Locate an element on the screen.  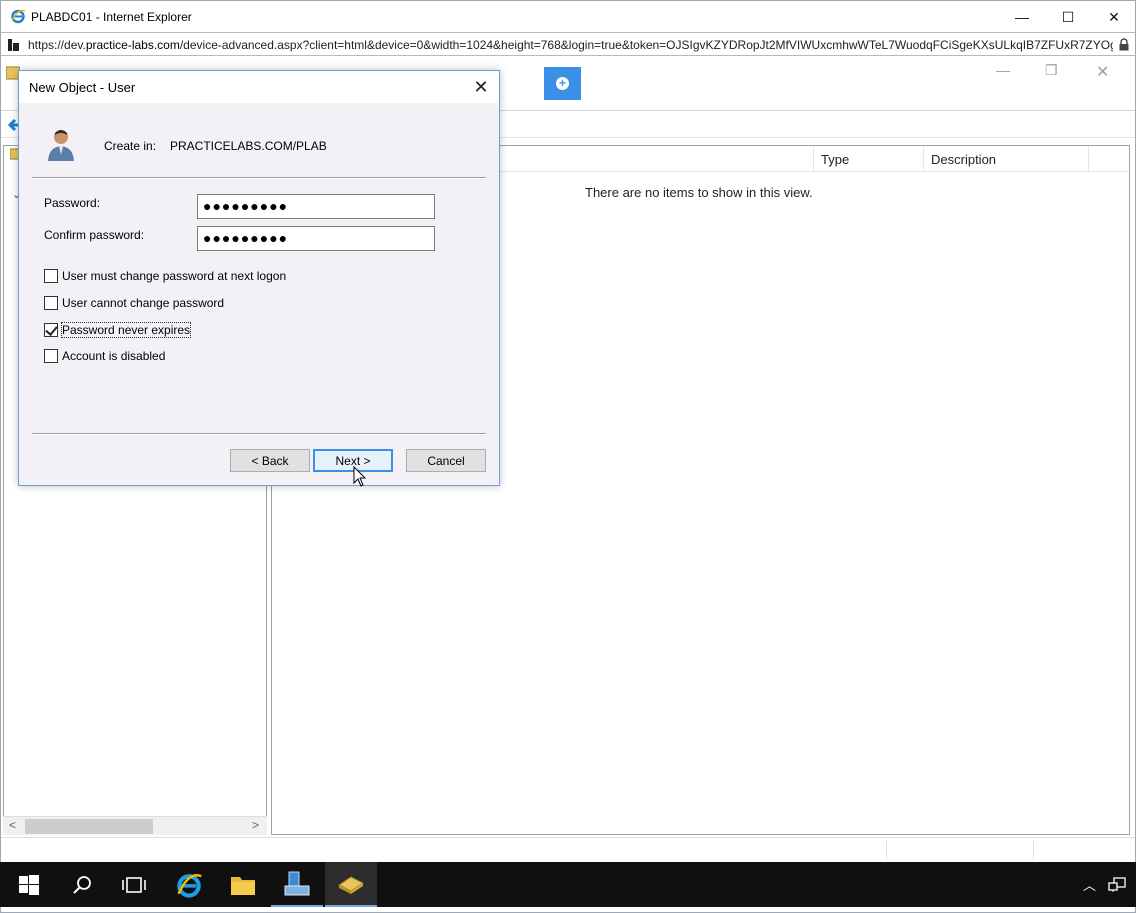
column-description: Description is located at coordinates (963, 159).